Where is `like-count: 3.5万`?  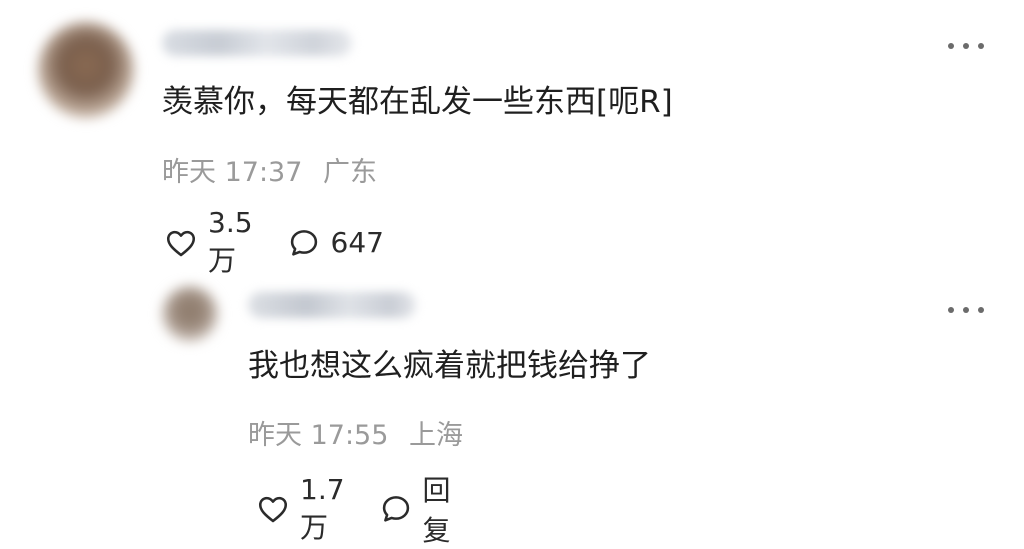 like-count: 3.5万 is located at coordinates (230, 241).